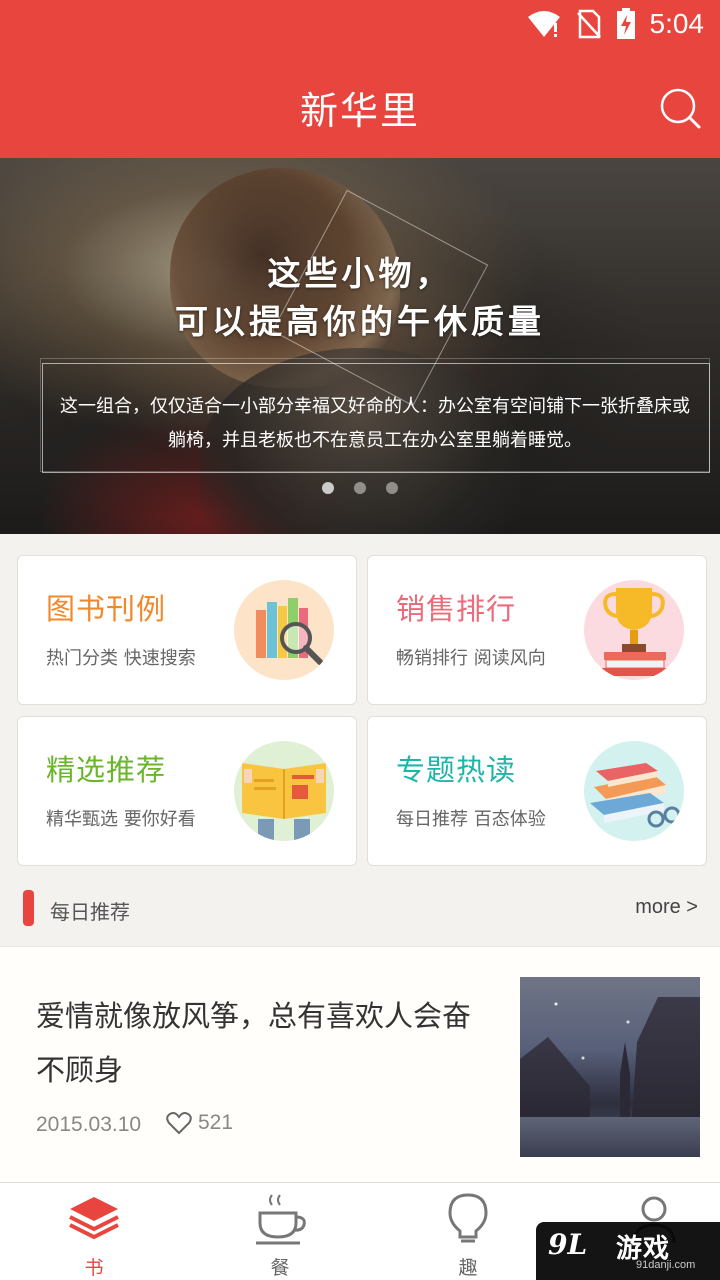 This screenshot has height=1280, width=720. Describe the element at coordinates (121, 658) in the screenshot. I see `card-subtitle: 热门分类 快速搜索` at that location.